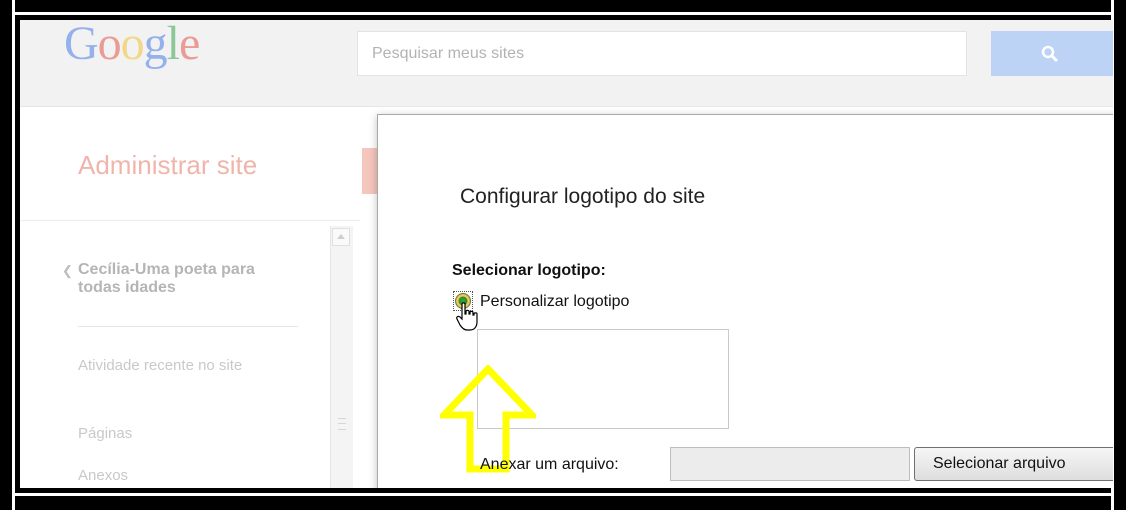 This screenshot has height=510, width=1126. I want to click on hand-cursor-icon, so click(467, 316).